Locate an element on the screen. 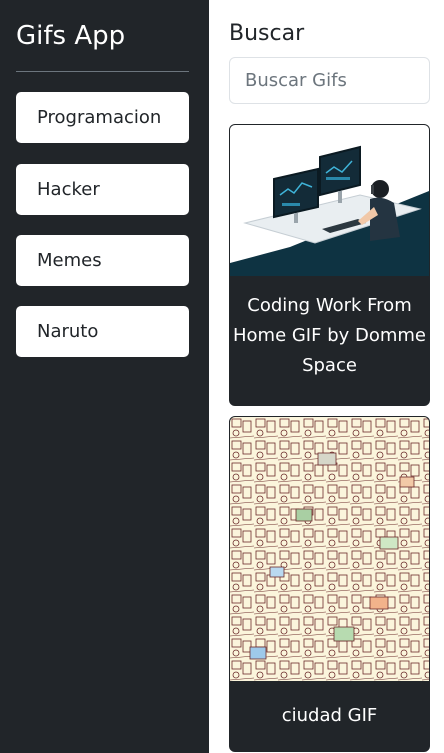  gif-image-coding is located at coordinates (329, 200).